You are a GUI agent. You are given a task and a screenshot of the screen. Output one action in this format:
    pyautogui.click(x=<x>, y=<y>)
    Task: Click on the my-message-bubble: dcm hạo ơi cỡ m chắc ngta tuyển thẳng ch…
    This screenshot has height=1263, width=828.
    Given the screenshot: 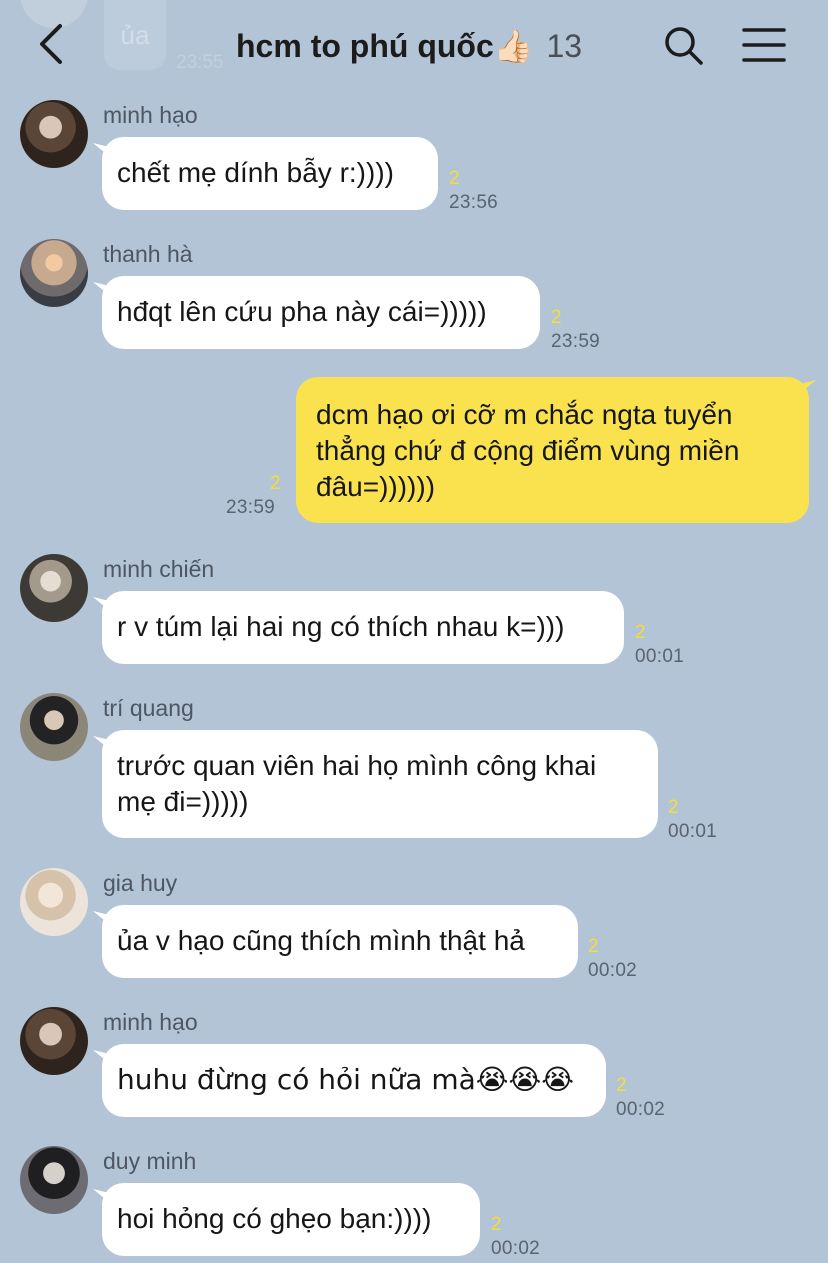 What is the action you would take?
    pyautogui.click(x=552, y=450)
    